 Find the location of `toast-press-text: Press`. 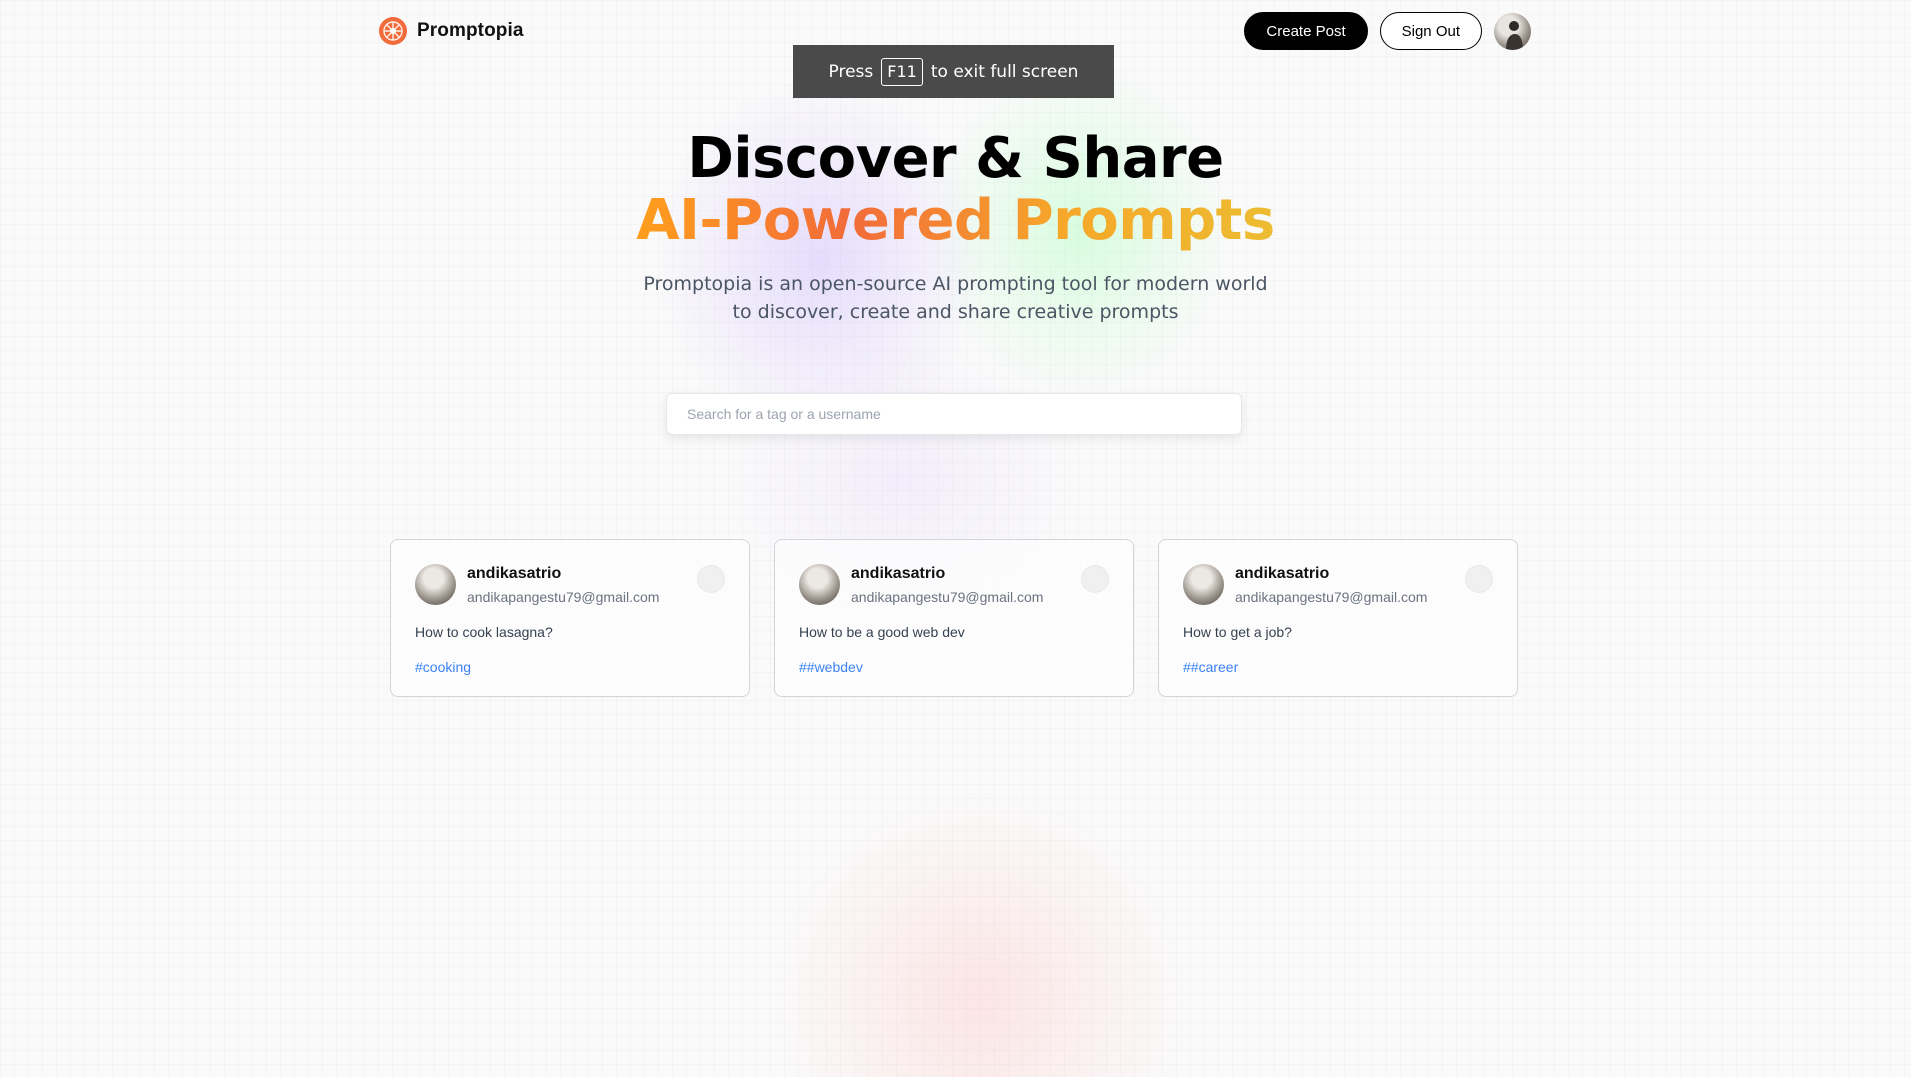

toast-press-text: Press is located at coordinates (851, 71).